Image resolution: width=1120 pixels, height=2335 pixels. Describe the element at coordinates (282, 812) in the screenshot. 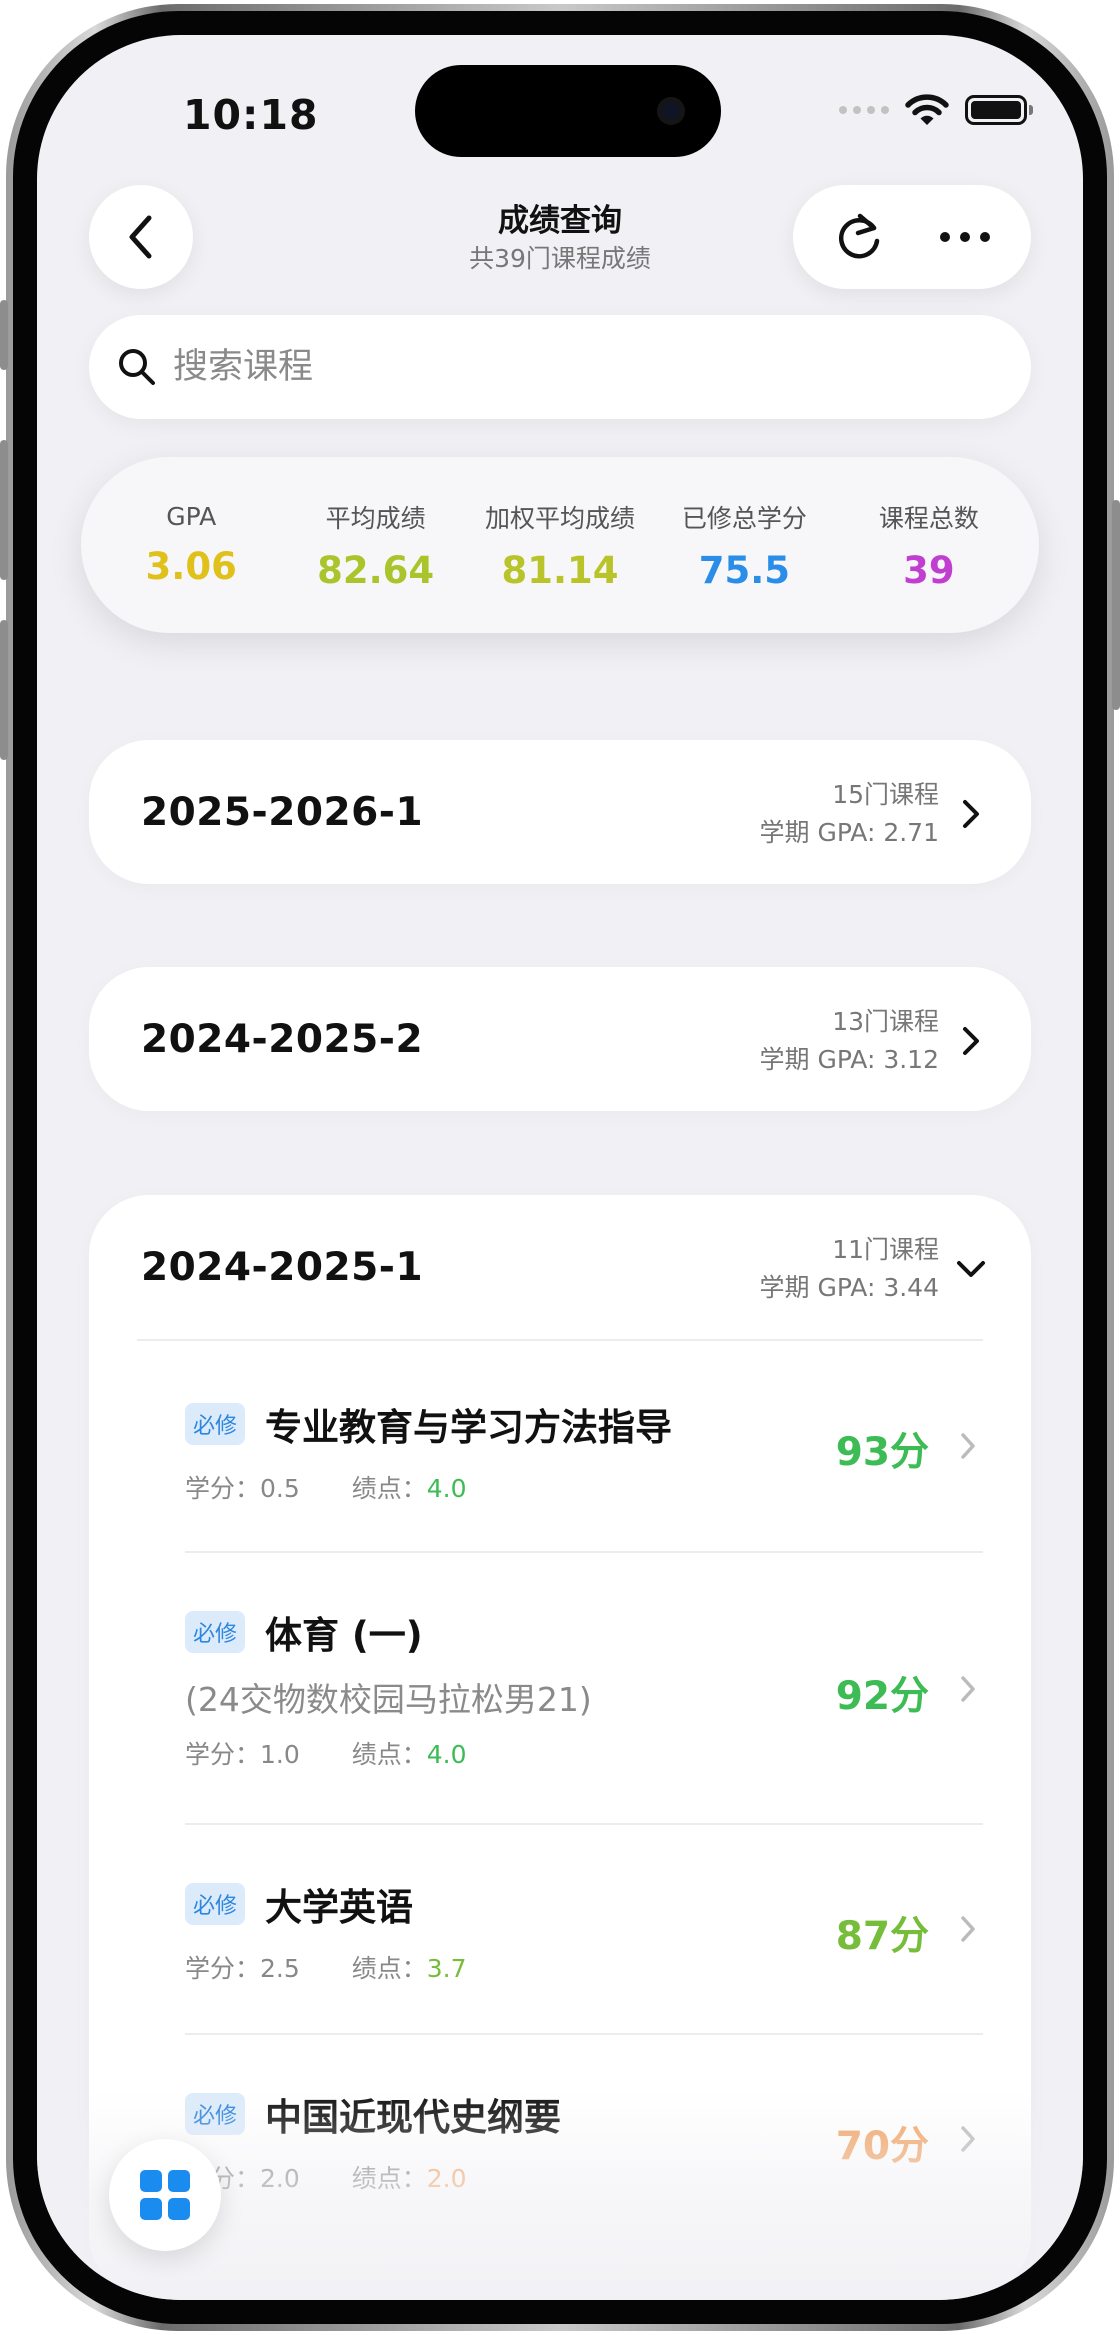

I see `semester-name: 2025-2026-1` at that location.